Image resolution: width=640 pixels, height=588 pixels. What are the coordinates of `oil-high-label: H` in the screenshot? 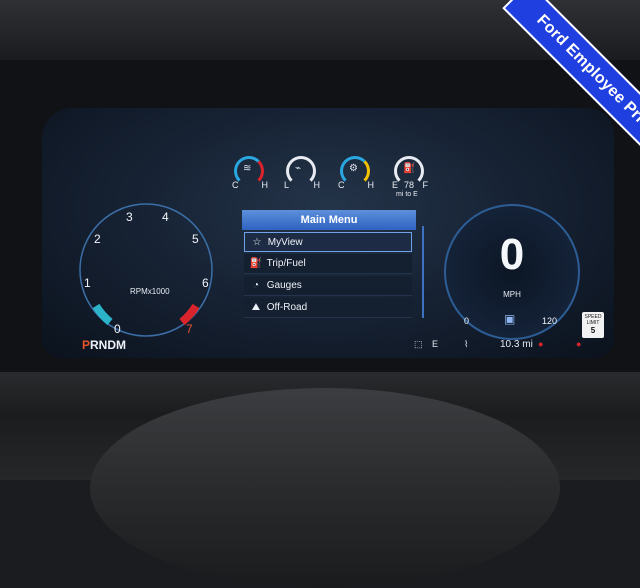 It's located at (317, 185).